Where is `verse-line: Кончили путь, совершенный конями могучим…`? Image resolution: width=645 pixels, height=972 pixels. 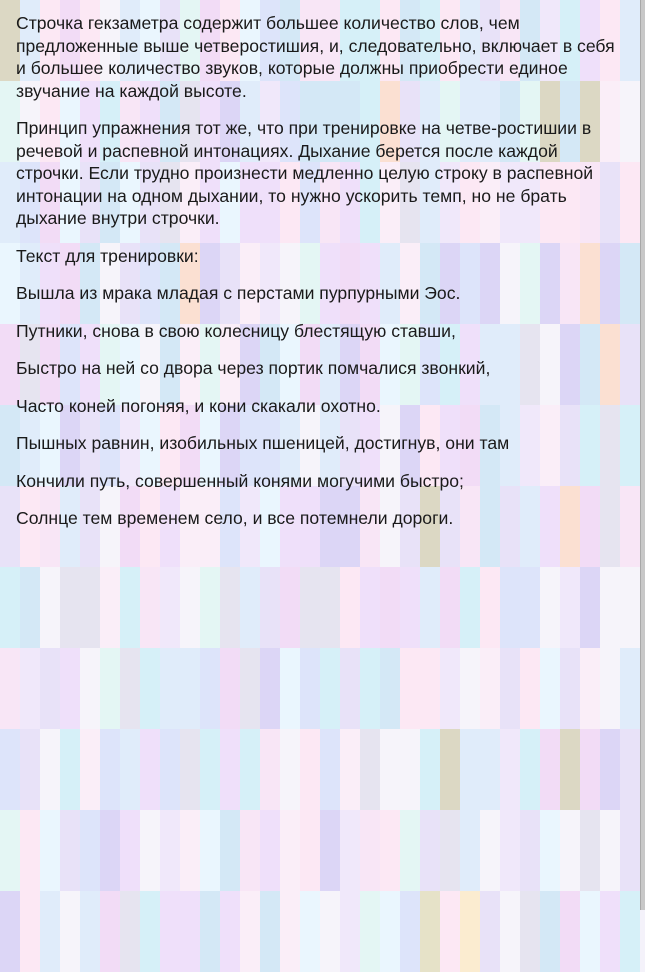 verse-line: Кончили путь, совершенный конями могучим… is located at coordinates (240, 480).